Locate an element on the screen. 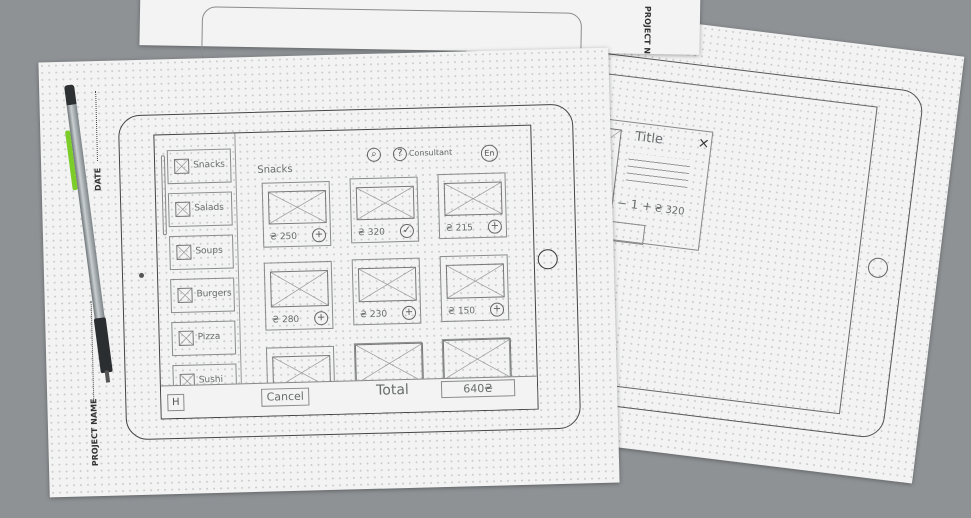 The height and width of the screenshot is (518, 971). description-lines is located at coordinates (658, 171).